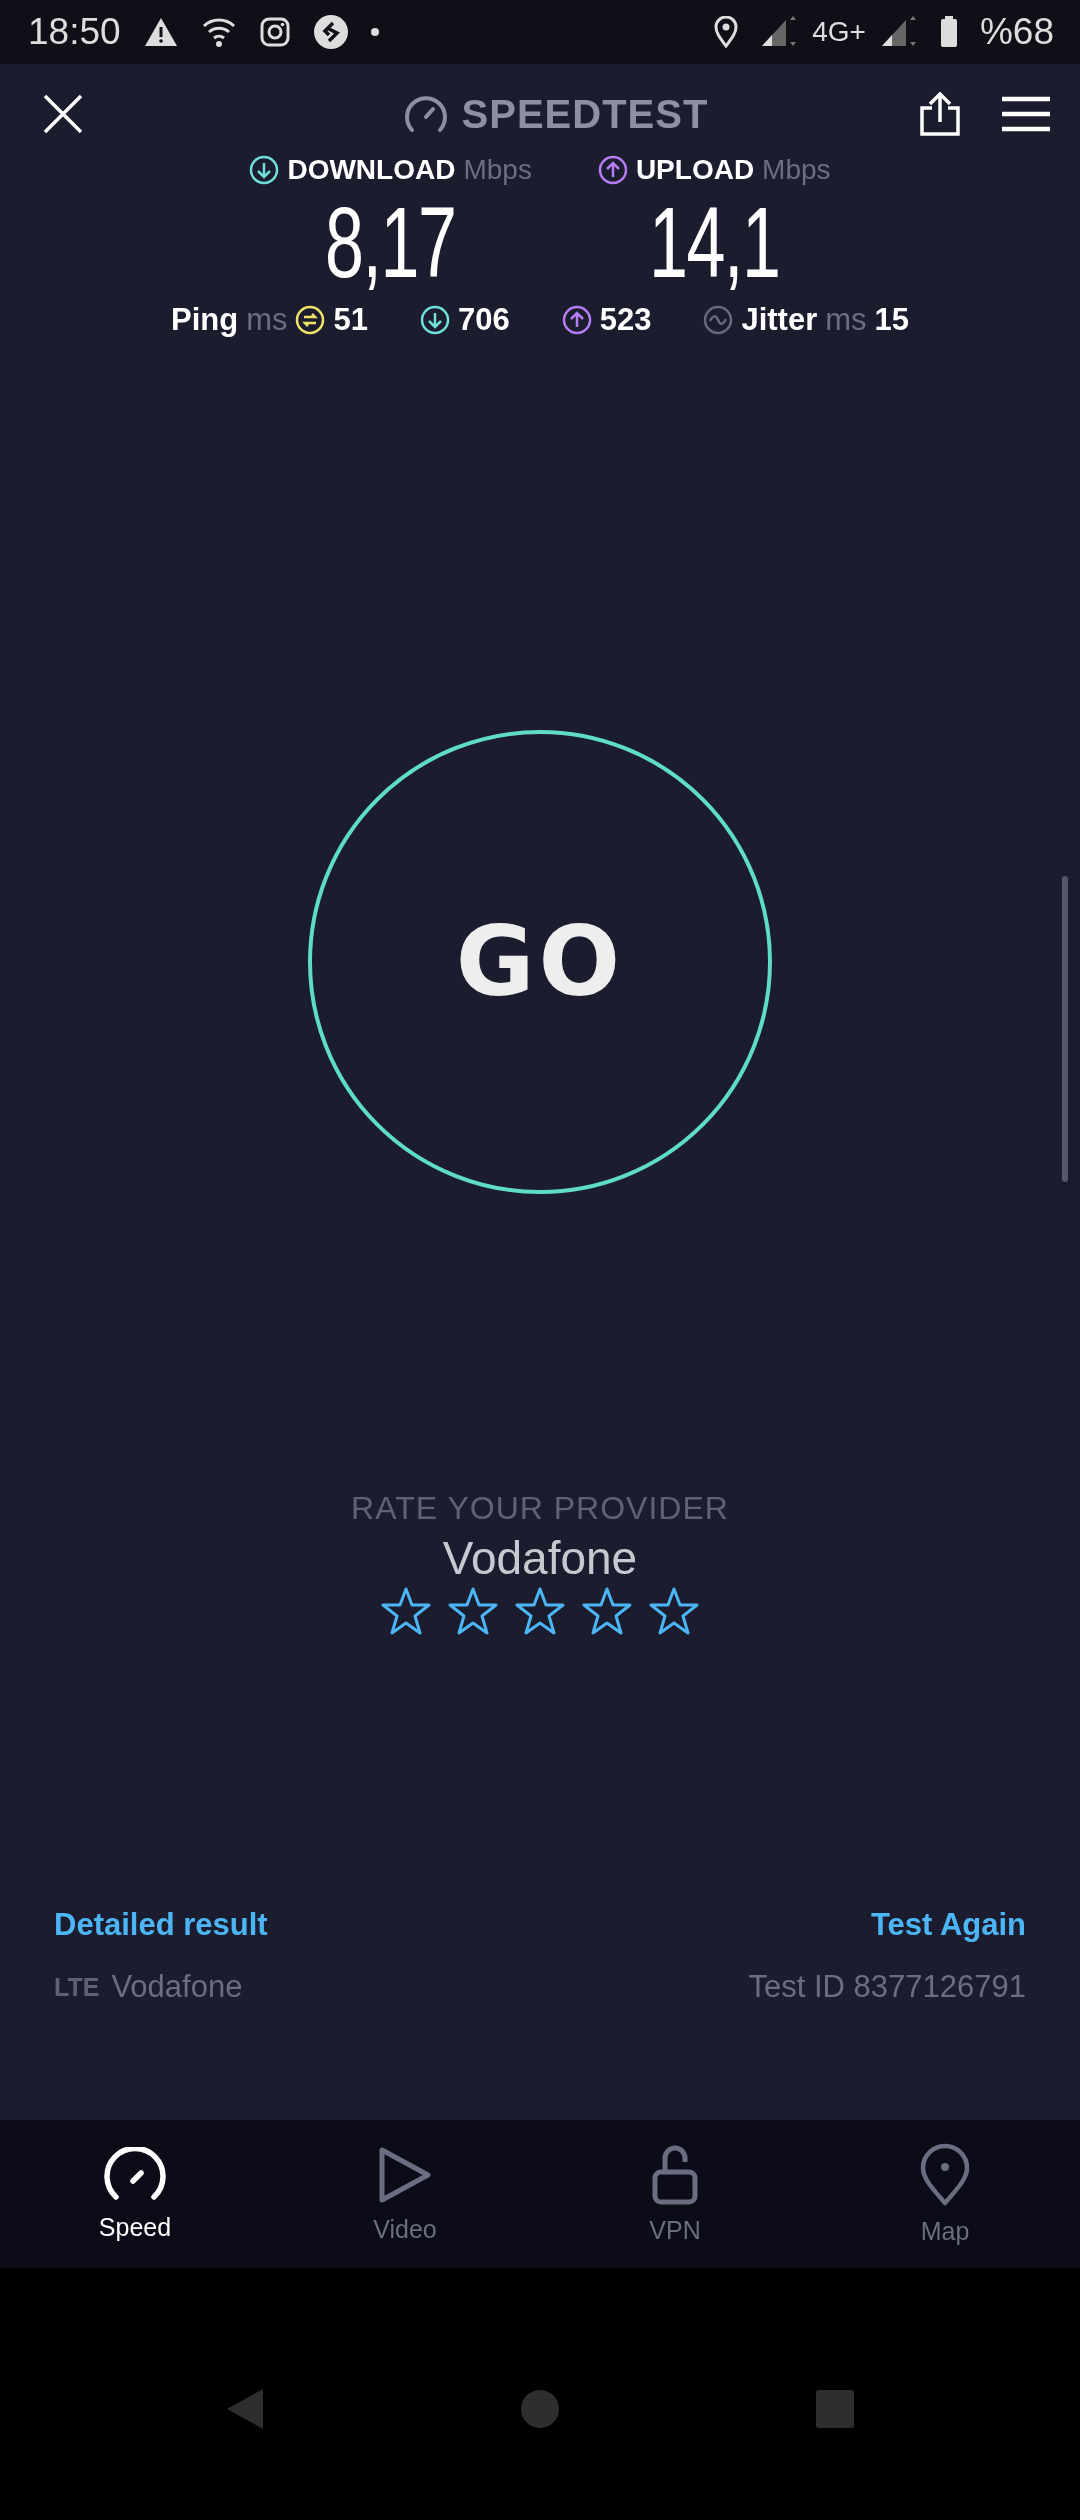  I want to click on latency-value: 706, so click(483, 320).